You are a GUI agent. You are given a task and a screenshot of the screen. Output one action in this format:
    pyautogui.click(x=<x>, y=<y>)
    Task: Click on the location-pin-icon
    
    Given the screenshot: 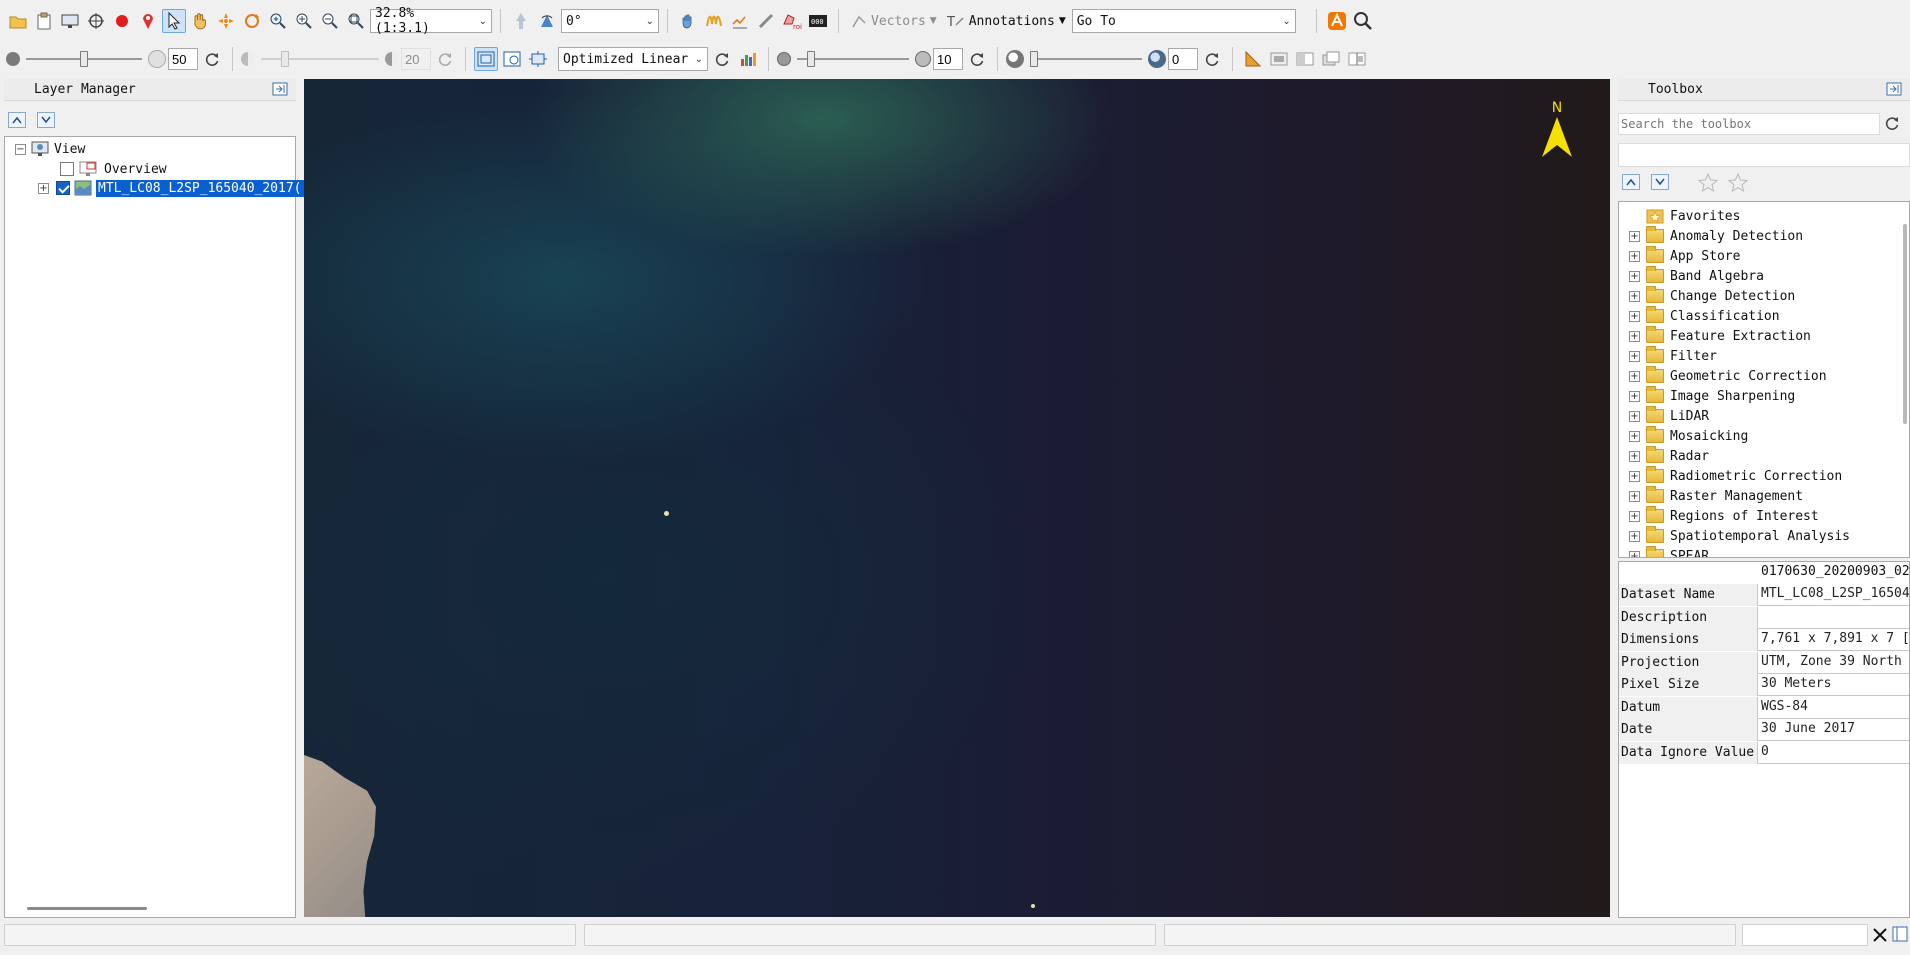 What is the action you would take?
    pyautogui.click(x=148, y=21)
    